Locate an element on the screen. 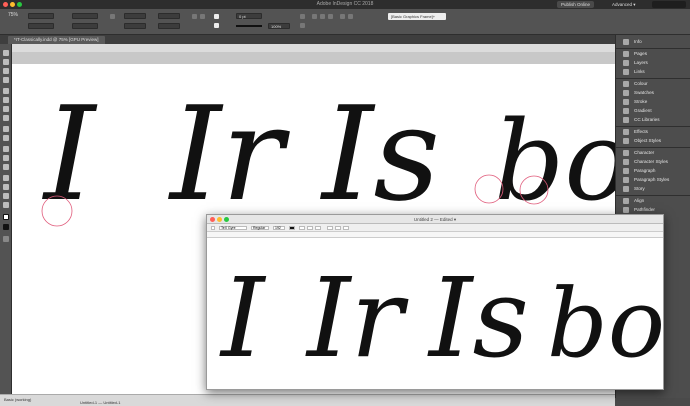 This screenshot has height=406, width=690. page-tool-icon is located at coordinates (6, 71).